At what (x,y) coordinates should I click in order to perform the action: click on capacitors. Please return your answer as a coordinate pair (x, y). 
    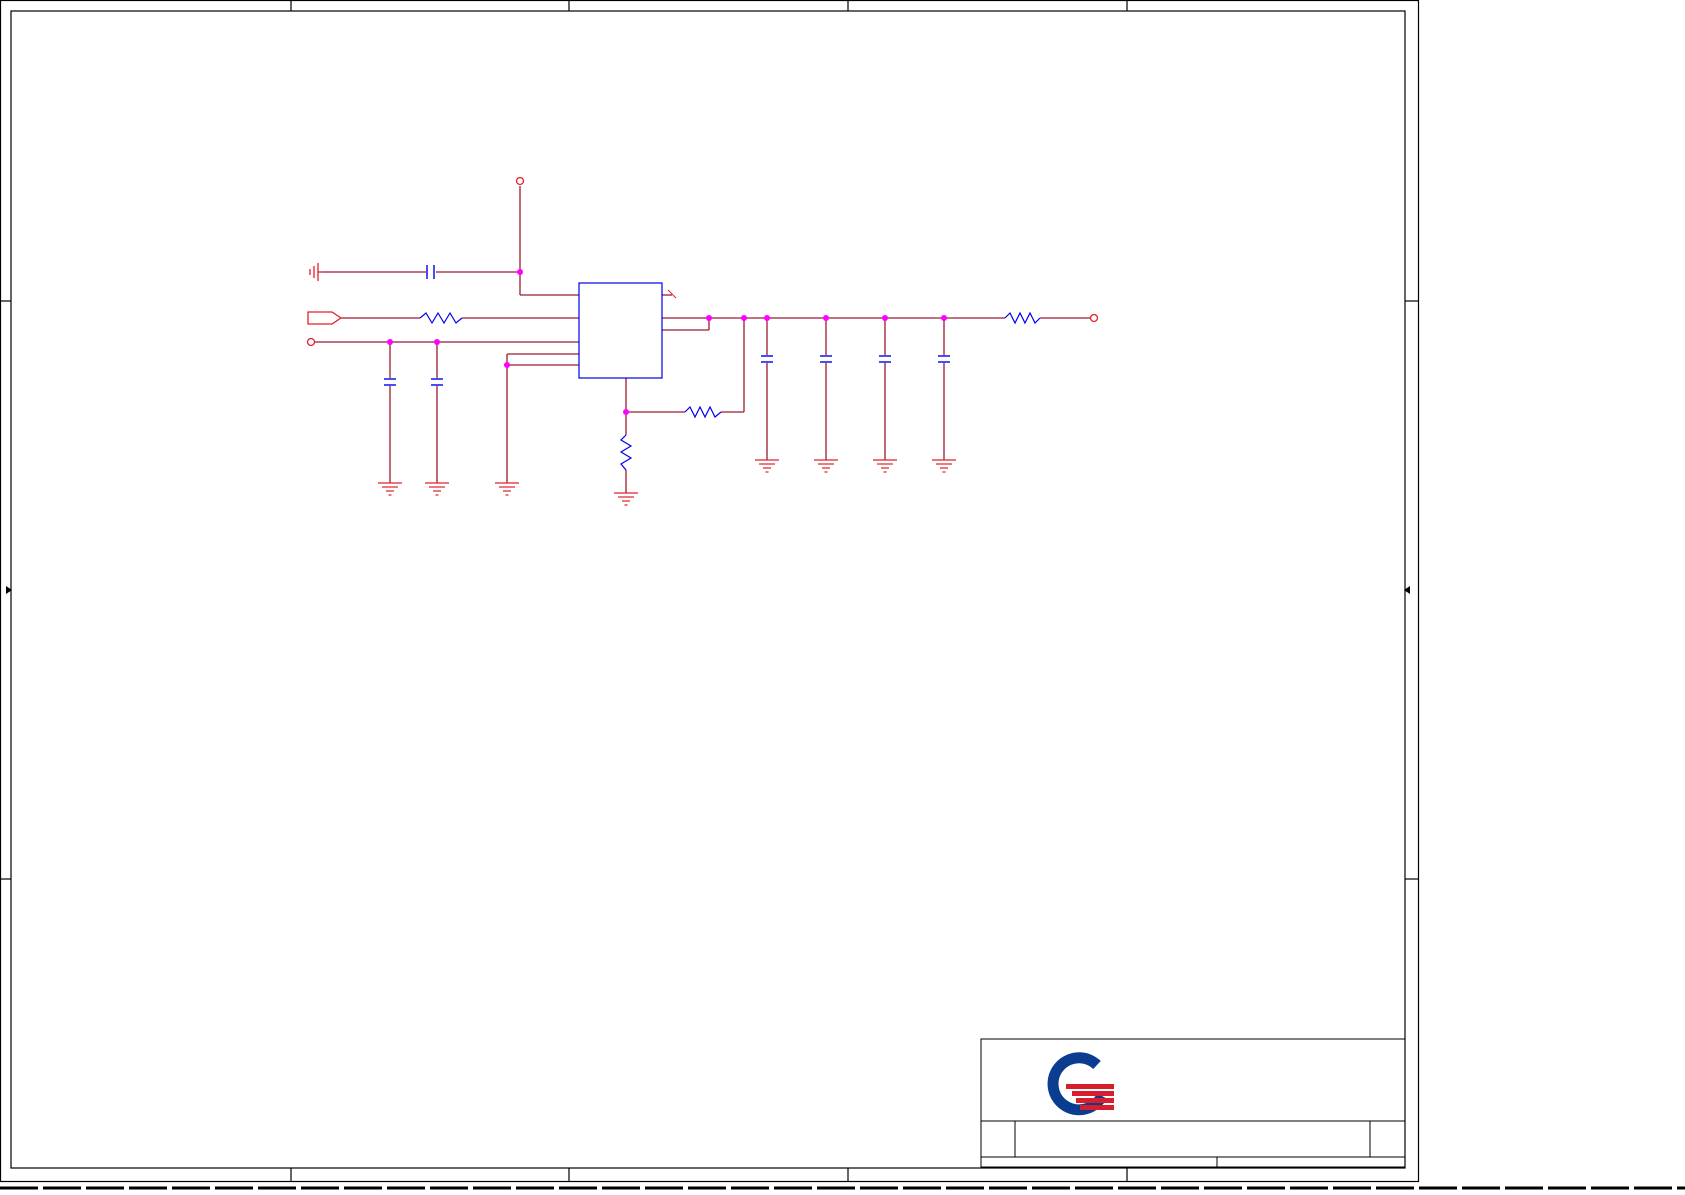
    Looking at the image, I should click on (667, 325).